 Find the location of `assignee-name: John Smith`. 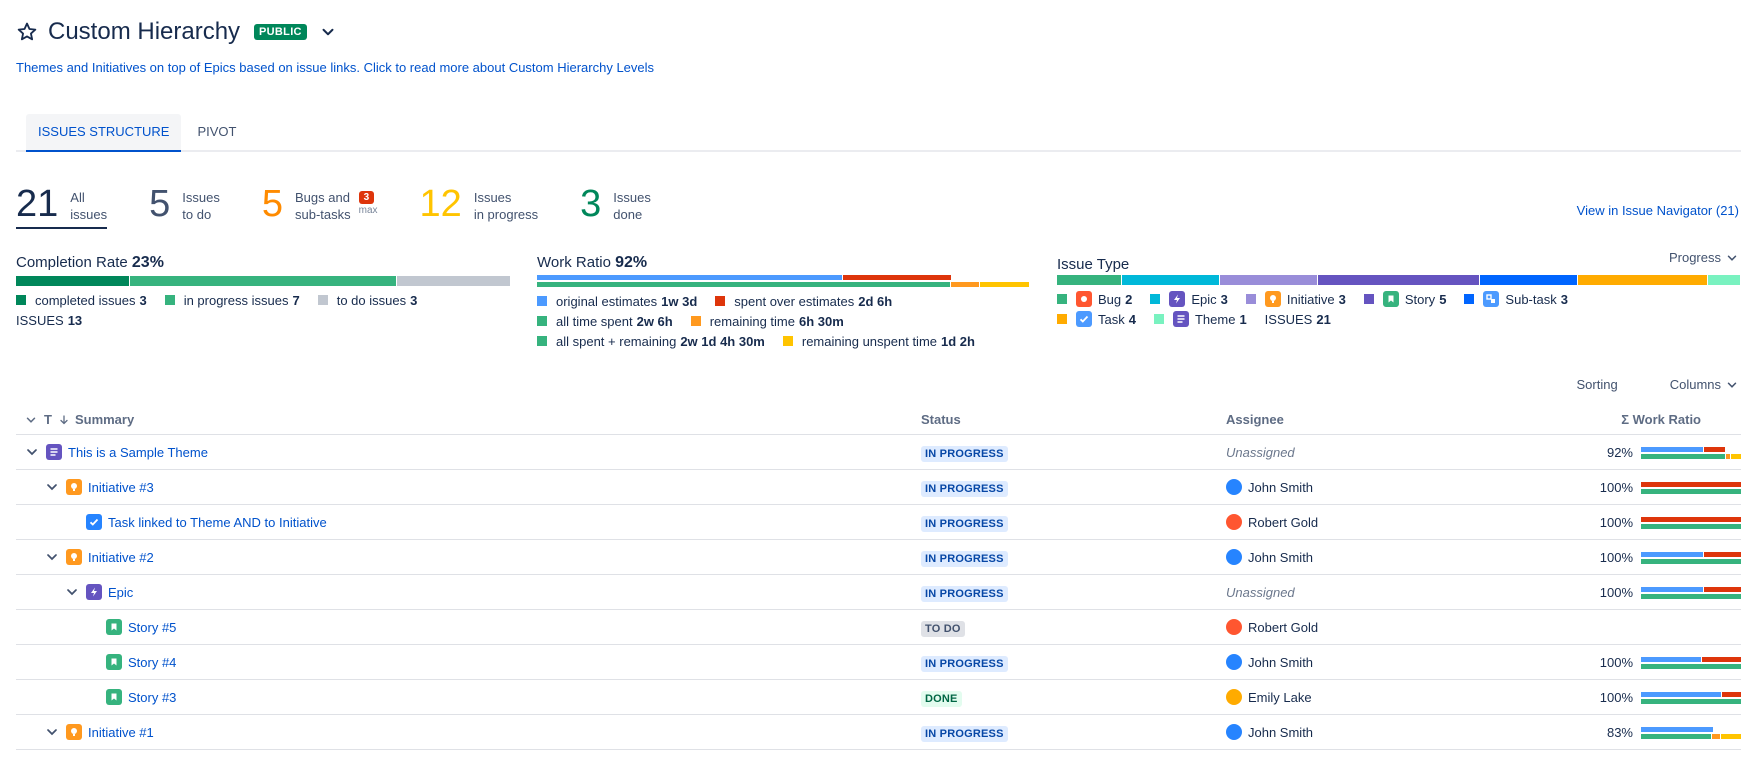

assignee-name: John Smith is located at coordinates (1281, 662).